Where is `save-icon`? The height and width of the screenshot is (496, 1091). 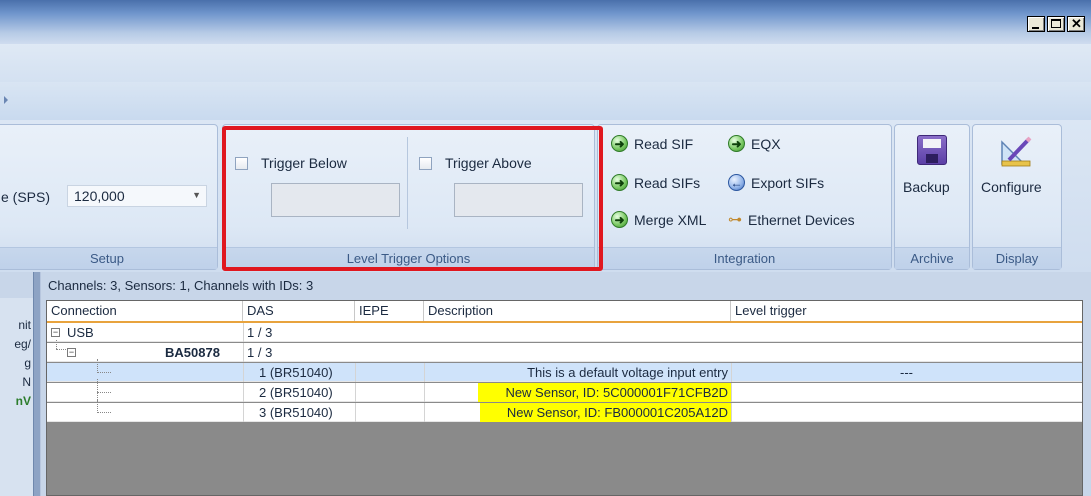 save-icon is located at coordinates (932, 150).